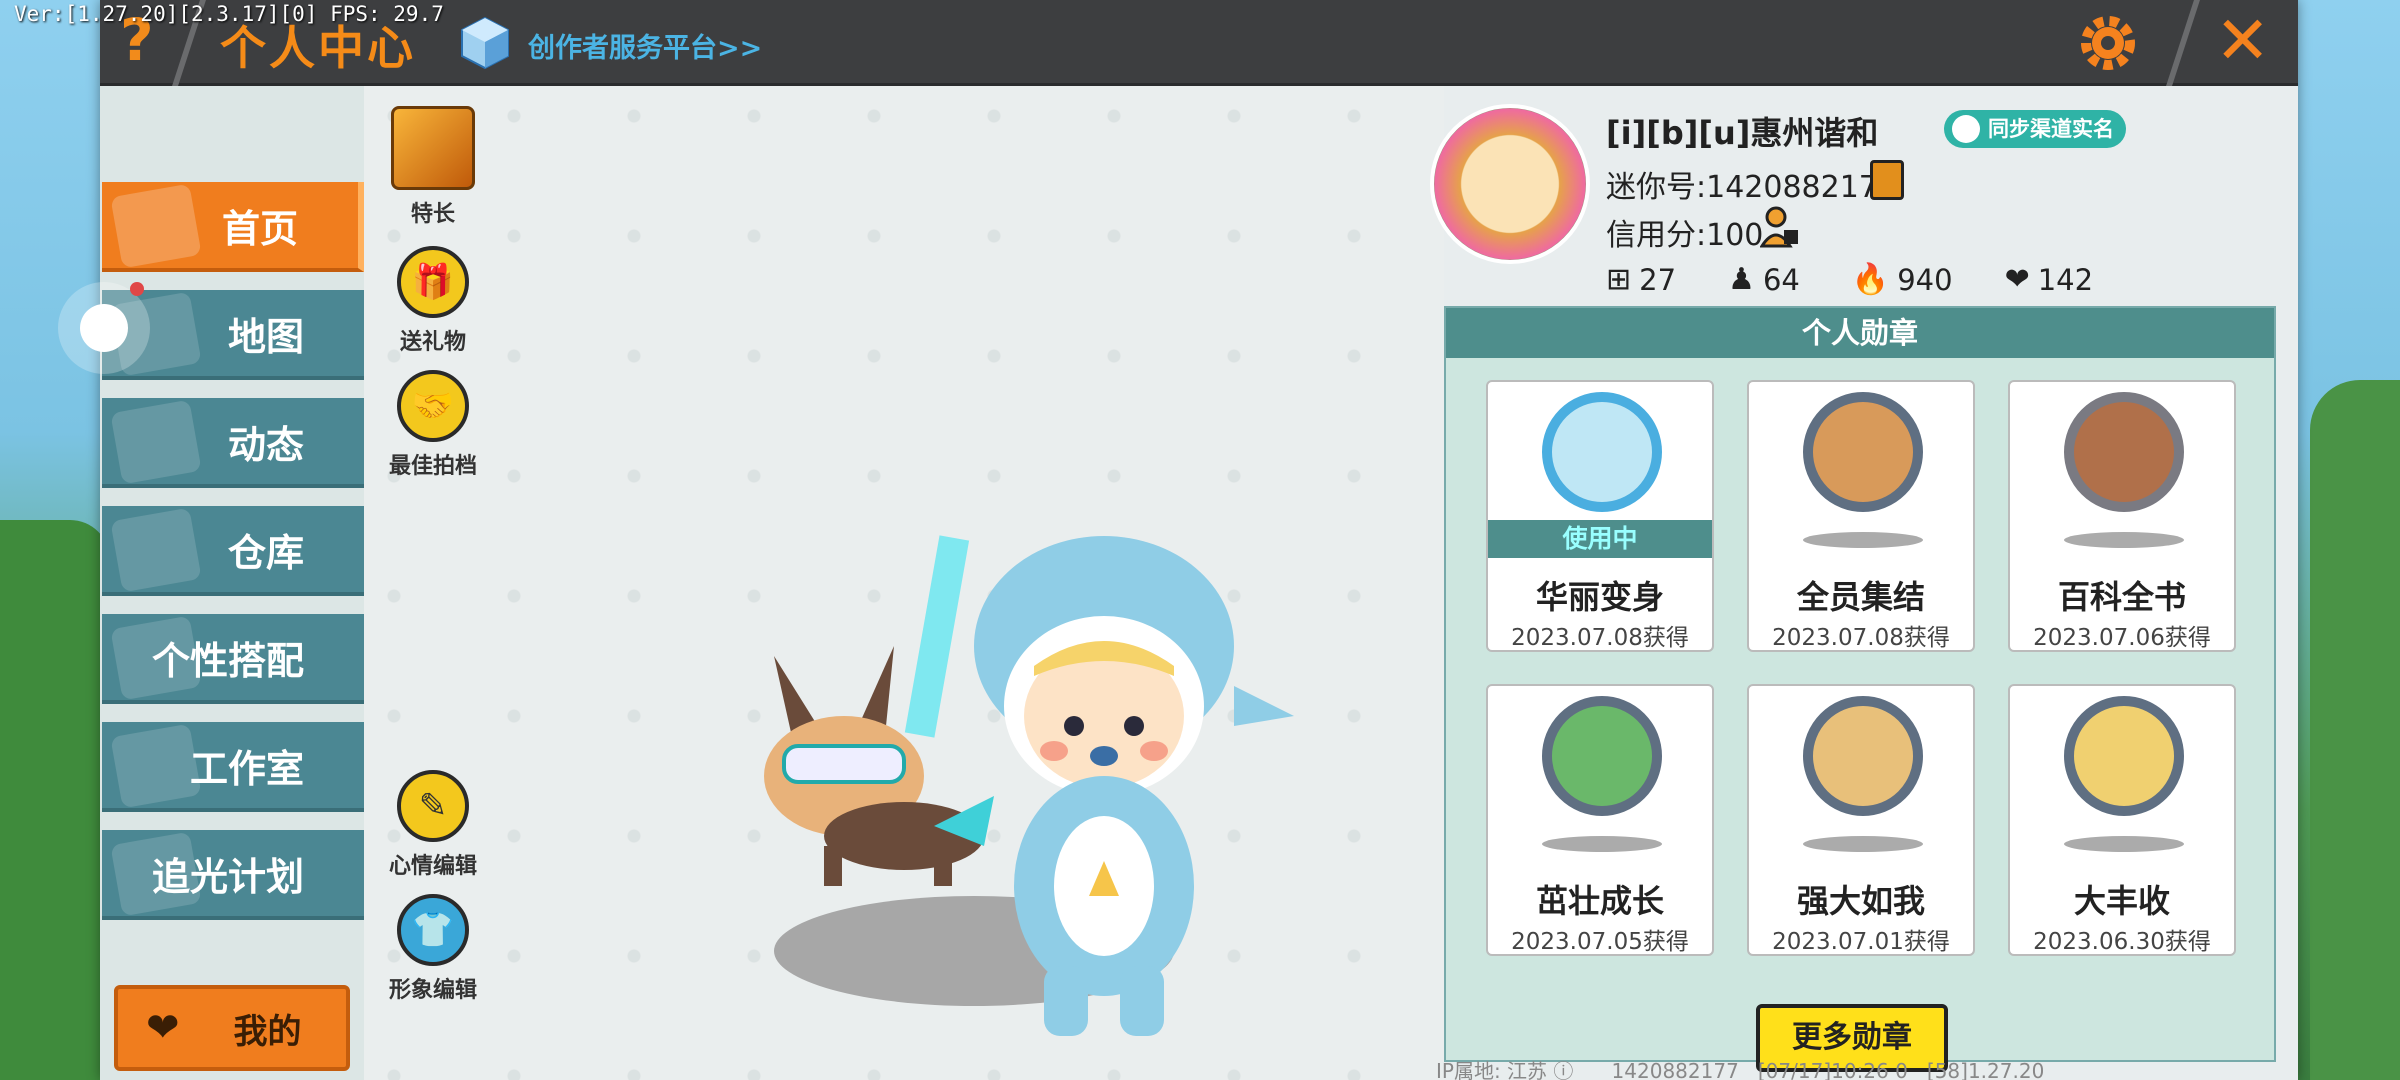 The height and width of the screenshot is (1080, 2400). What do you see at coordinates (137, 289) in the screenshot?
I see `notification-dot` at bounding box center [137, 289].